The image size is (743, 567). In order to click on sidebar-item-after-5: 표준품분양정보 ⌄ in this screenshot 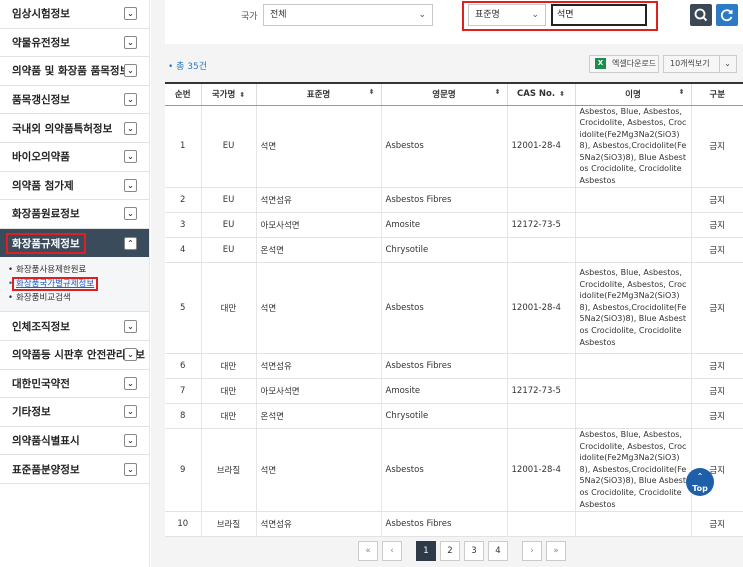, I will do `click(74, 469)`.